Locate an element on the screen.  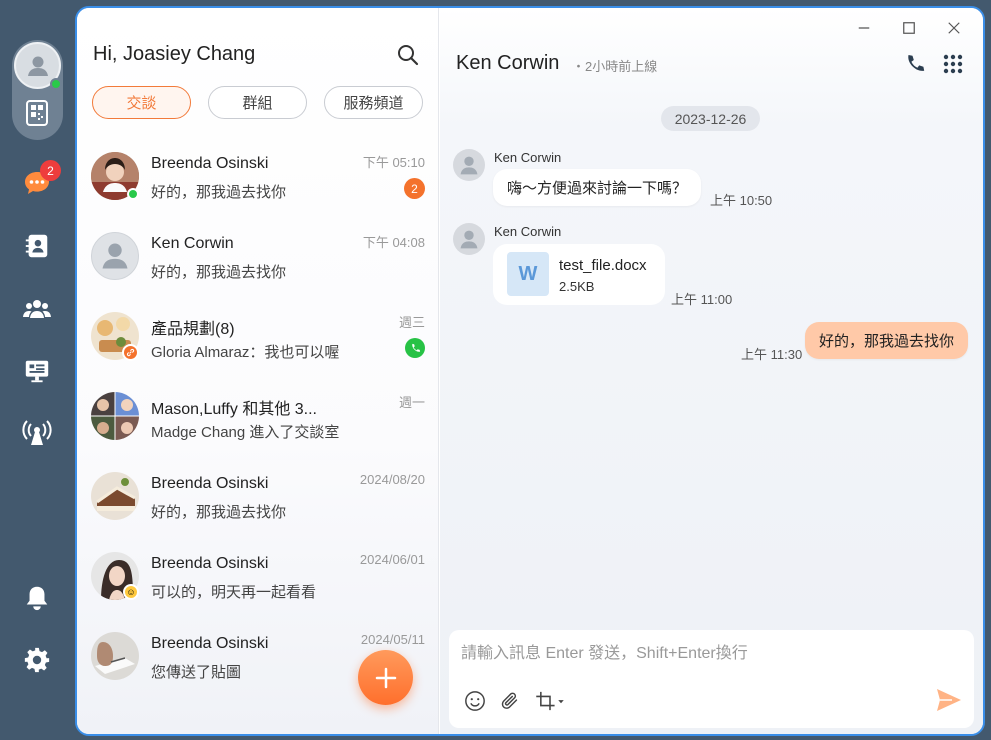
greeting-title: Hi, Joasiey Chang is located at coordinates (174, 54).